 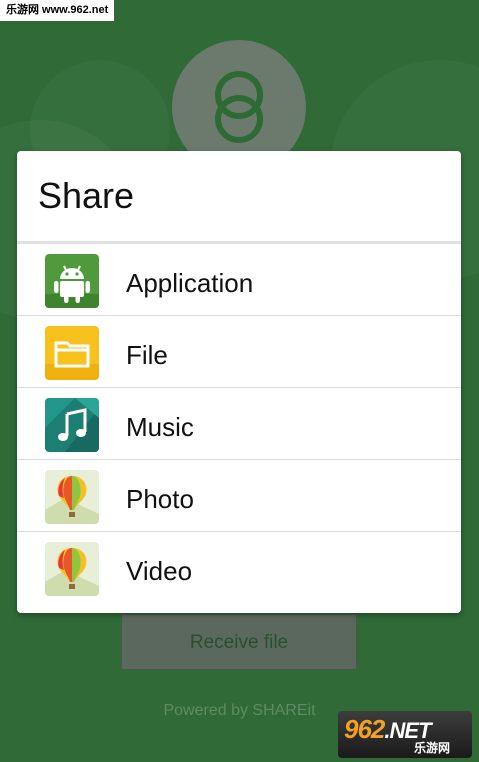 What do you see at coordinates (72, 281) in the screenshot?
I see `android-icon` at bounding box center [72, 281].